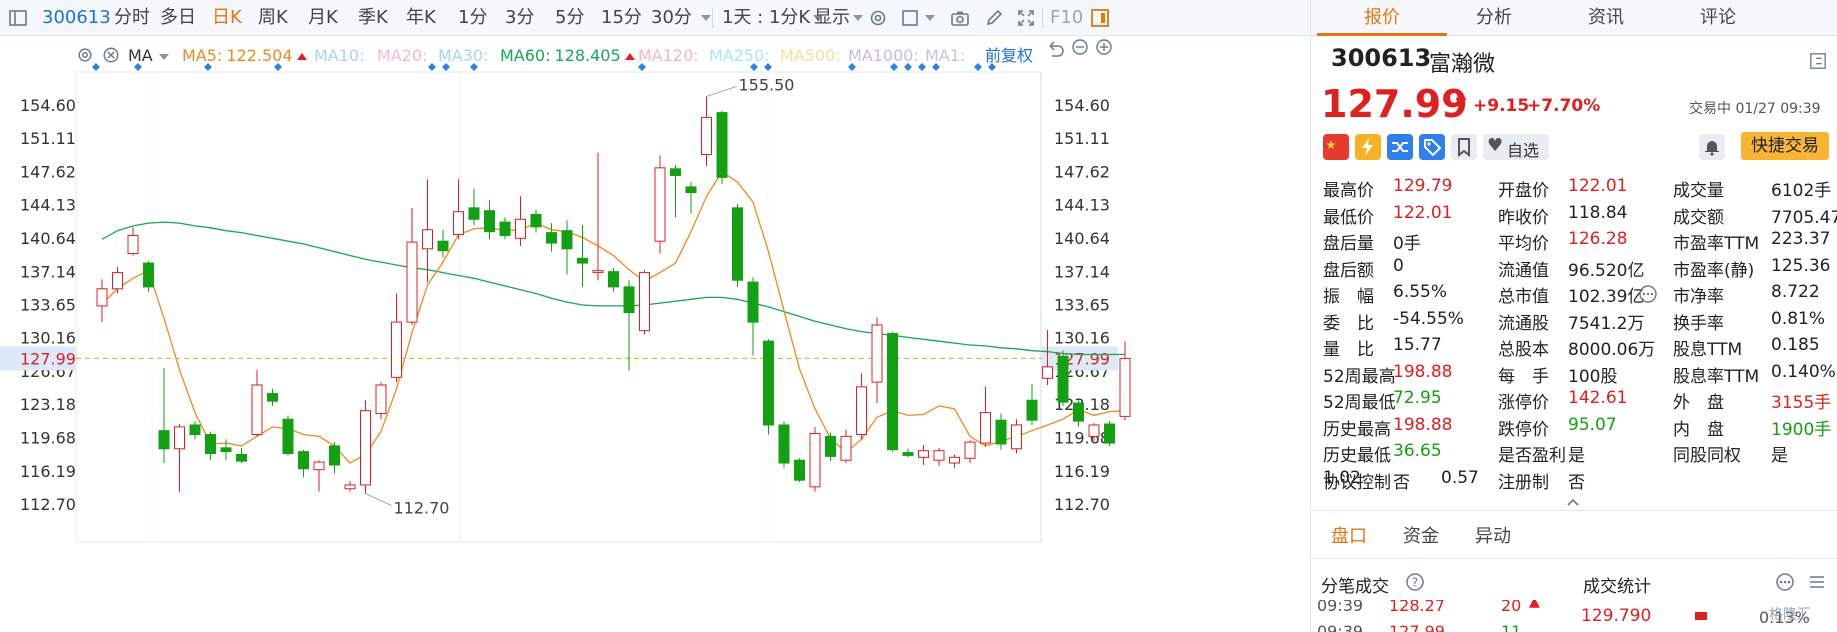 The height and width of the screenshot is (632, 1837). What do you see at coordinates (1785, 146) in the screenshot?
I see `quick-trade-button: 快捷交易` at bounding box center [1785, 146].